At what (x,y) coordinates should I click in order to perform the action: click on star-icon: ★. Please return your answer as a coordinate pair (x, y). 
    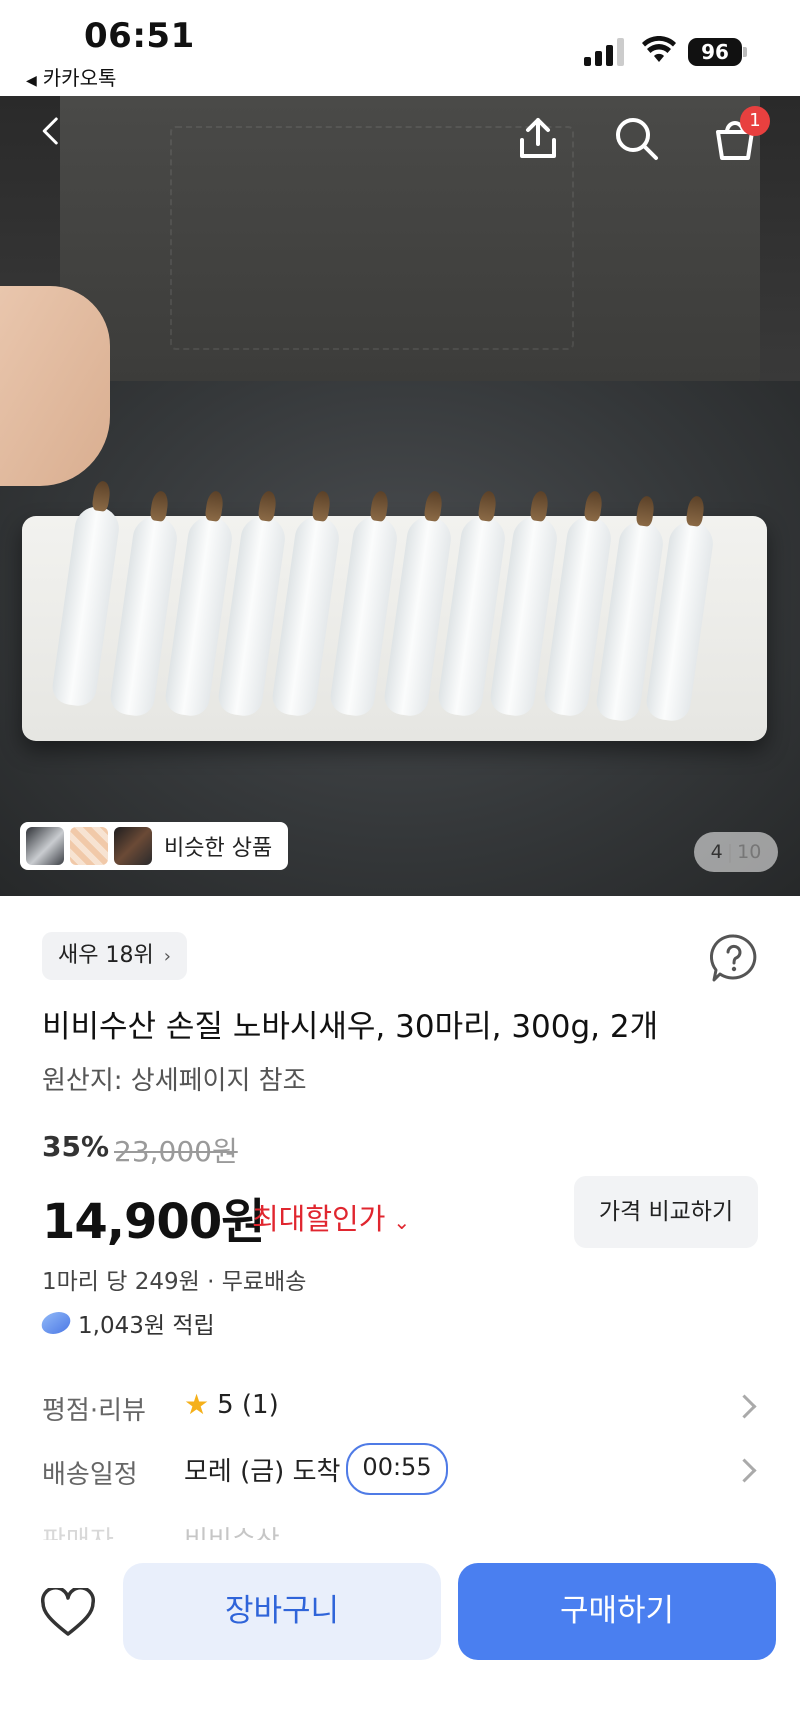
    Looking at the image, I should click on (197, 1404).